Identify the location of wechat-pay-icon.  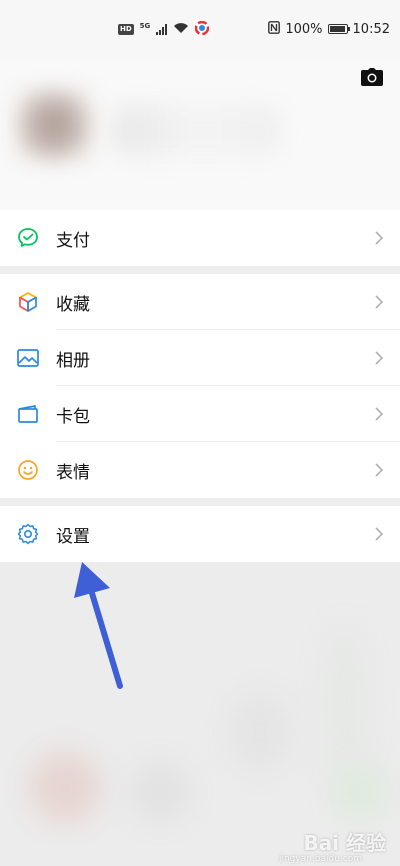
(28, 238).